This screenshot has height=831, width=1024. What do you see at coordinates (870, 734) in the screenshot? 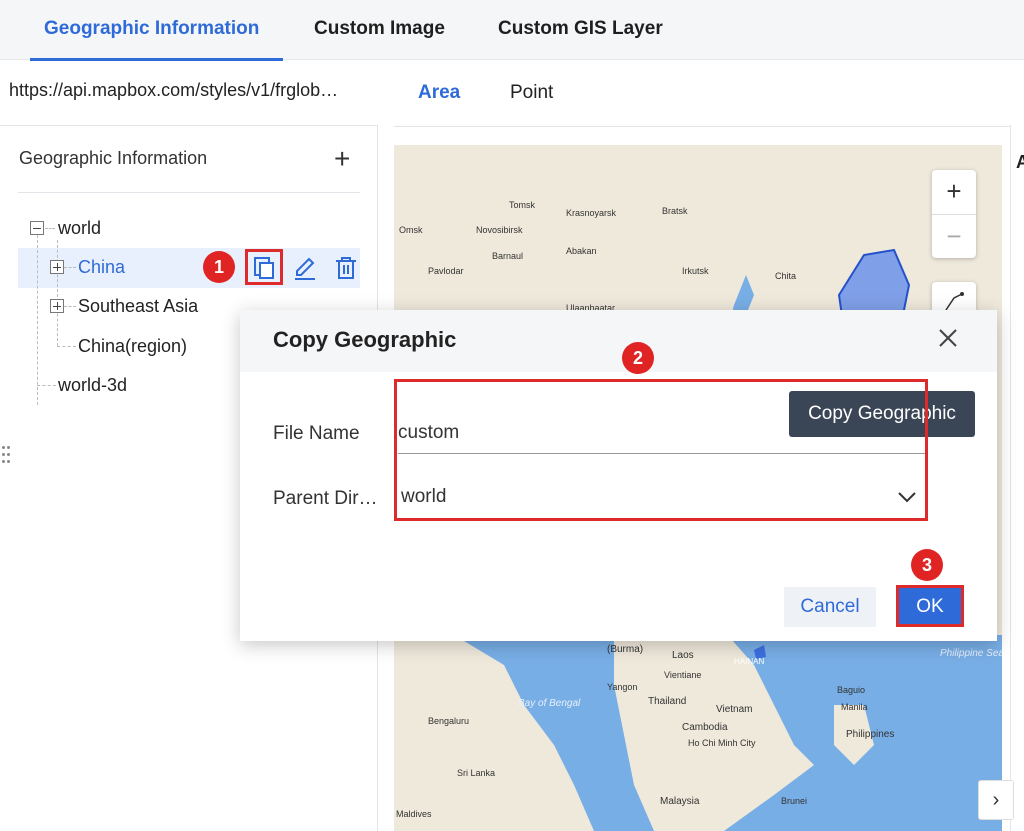
I see `map-label-philippines: Philippines` at bounding box center [870, 734].